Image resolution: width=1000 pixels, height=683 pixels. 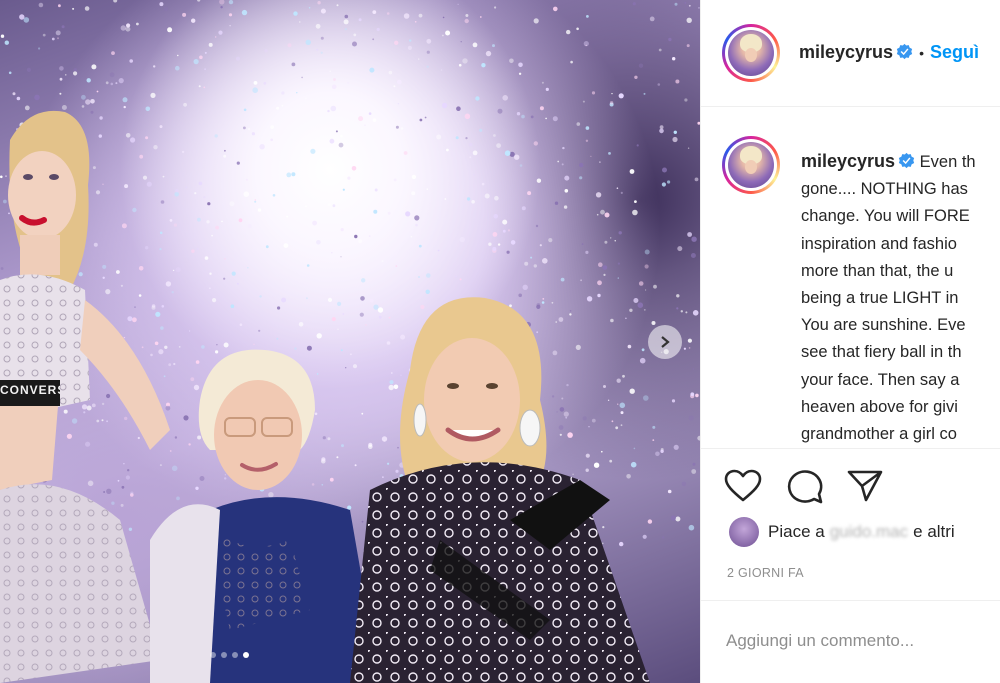 I want to click on comment-icon, so click(x=805, y=487).